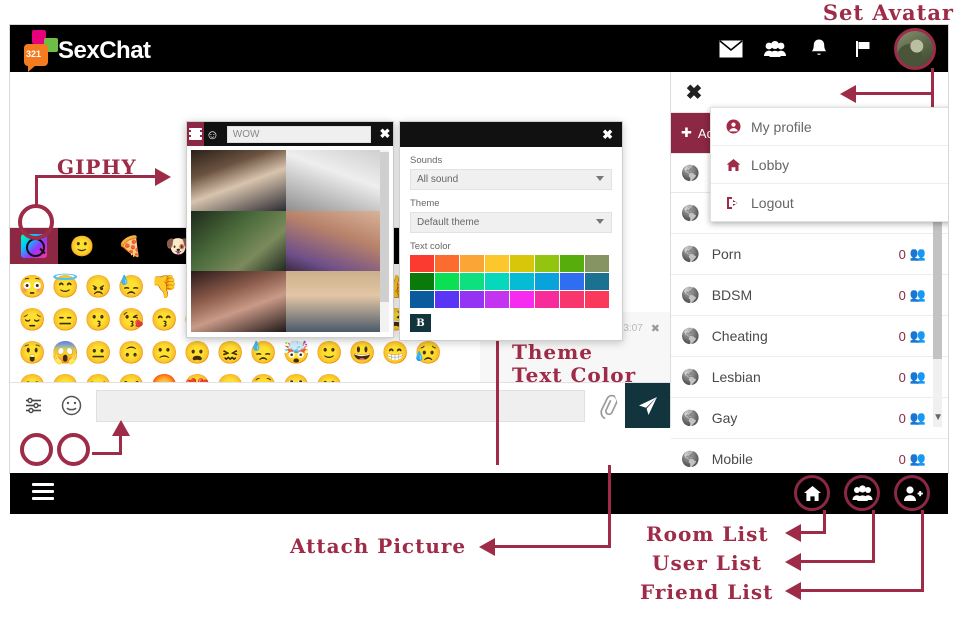 This screenshot has width=962, height=617. I want to click on emoji-item: 🙂, so click(329, 352).